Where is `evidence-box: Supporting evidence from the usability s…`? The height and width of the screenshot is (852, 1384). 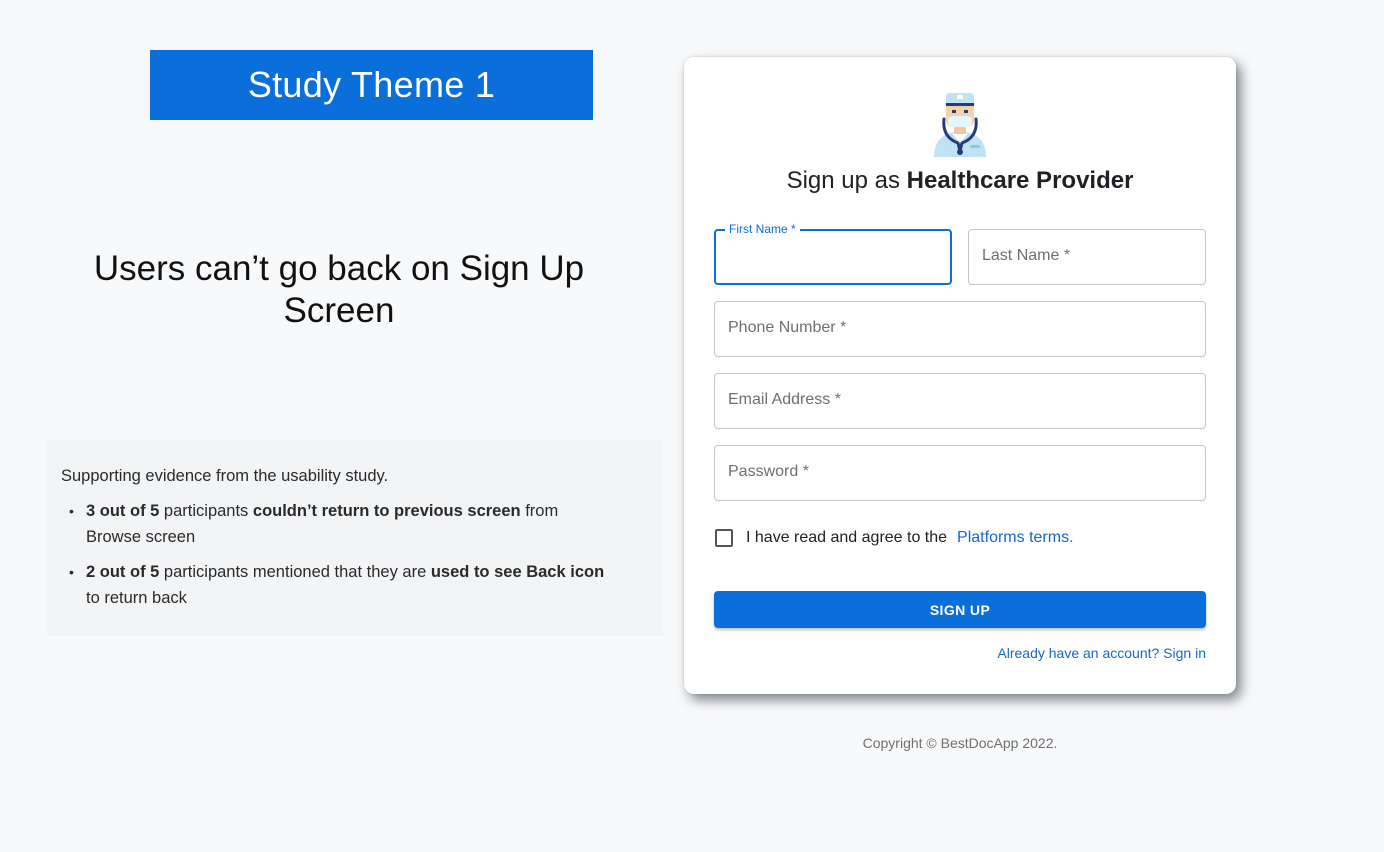
evidence-box: Supporting evidence from the usability s… is located at coordinates (355, 538).